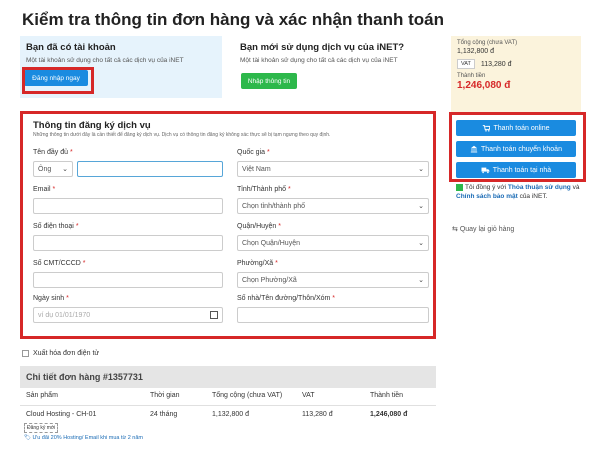 The image size is (600, 465). What do you see at coordinates (333, 206) in the screenshot?
I see `province-select: Chọn tỉnh/thành phố ⌄` at bounding box center [333, 206].